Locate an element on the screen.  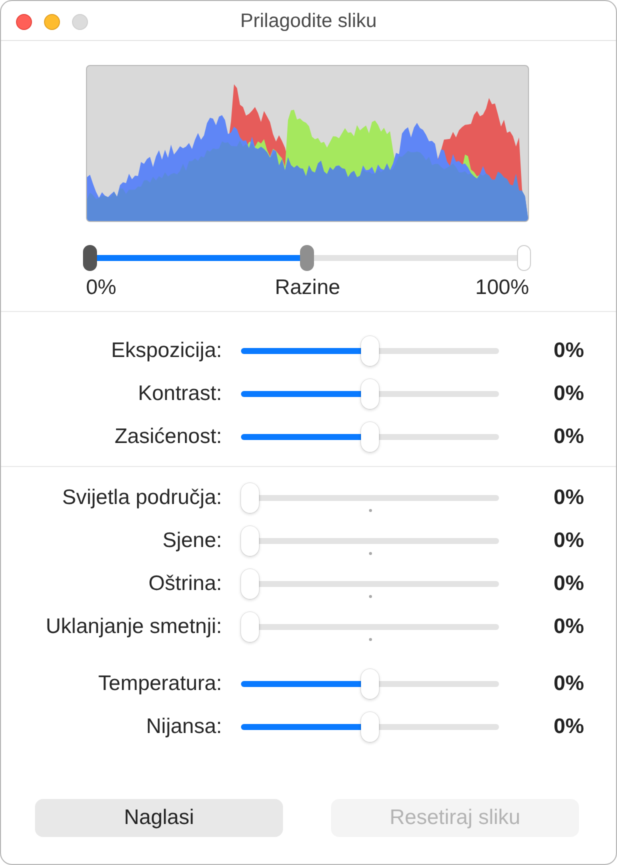
slider-label: Sjene: is located at coordinates (191, 540).